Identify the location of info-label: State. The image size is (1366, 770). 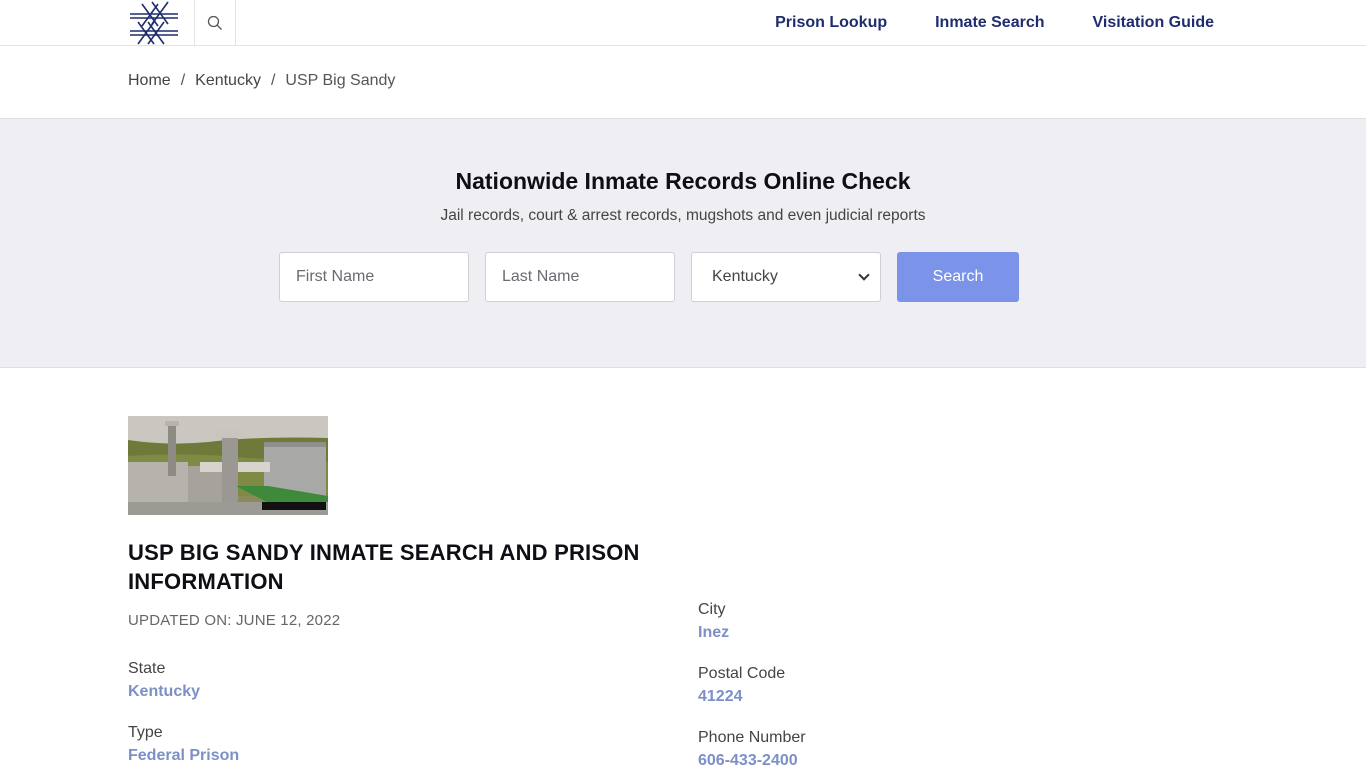
(147, 668).